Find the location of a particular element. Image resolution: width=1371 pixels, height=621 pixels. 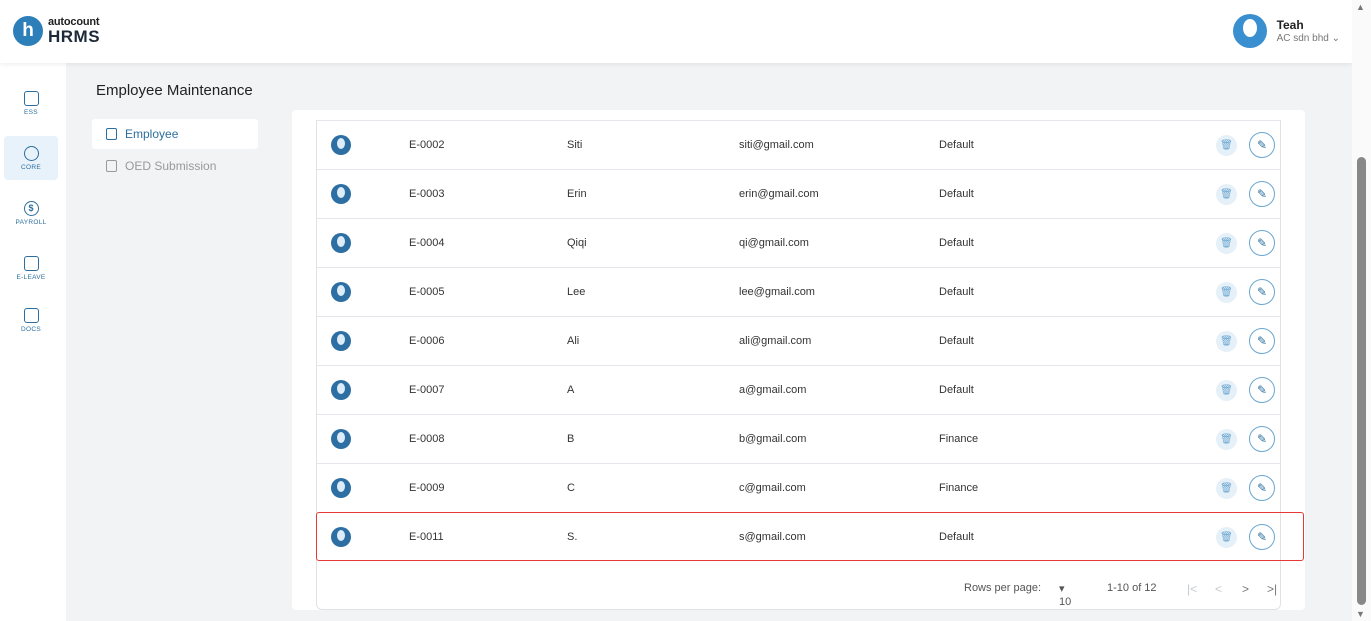

table-row: E-0005 Lee lee@gmail.com Default 🗑 ✎ is located at coordinates (798, 291).